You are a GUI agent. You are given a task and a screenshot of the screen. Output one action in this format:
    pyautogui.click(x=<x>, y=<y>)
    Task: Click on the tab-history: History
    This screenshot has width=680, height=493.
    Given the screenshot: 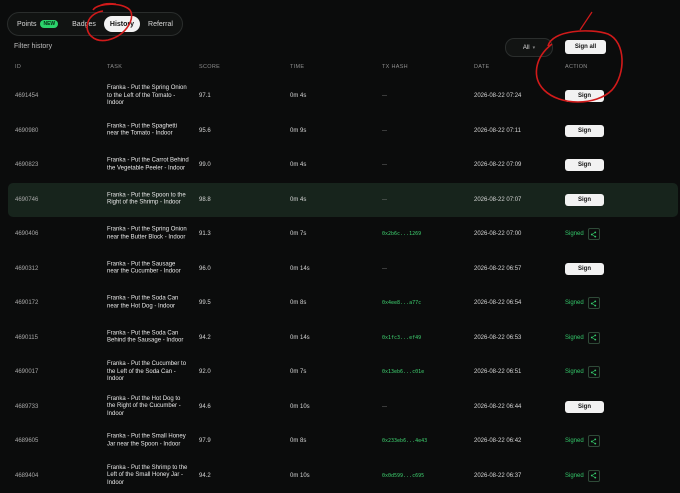 What is the action you would take?
    pyautogui.click(x=122, y=24)
    